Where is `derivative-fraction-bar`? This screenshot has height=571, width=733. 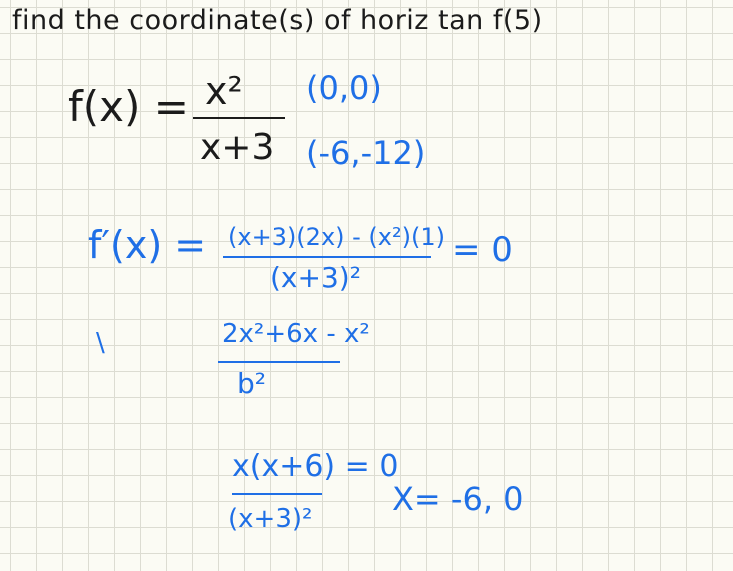 derivative-fraction-bar is located at coordinates (327, 257).